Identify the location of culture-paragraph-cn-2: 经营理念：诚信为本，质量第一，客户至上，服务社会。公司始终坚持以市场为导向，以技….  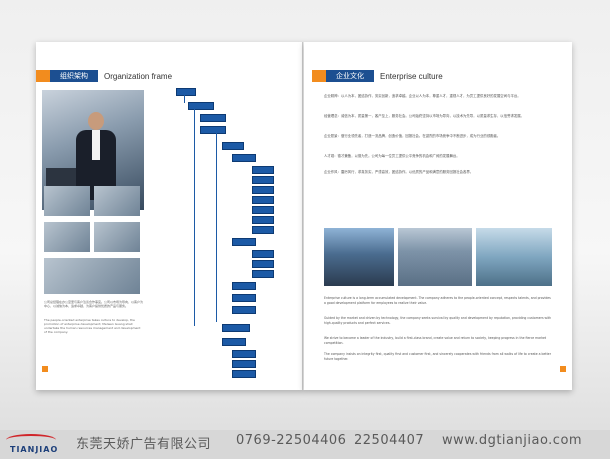
(424, 116).